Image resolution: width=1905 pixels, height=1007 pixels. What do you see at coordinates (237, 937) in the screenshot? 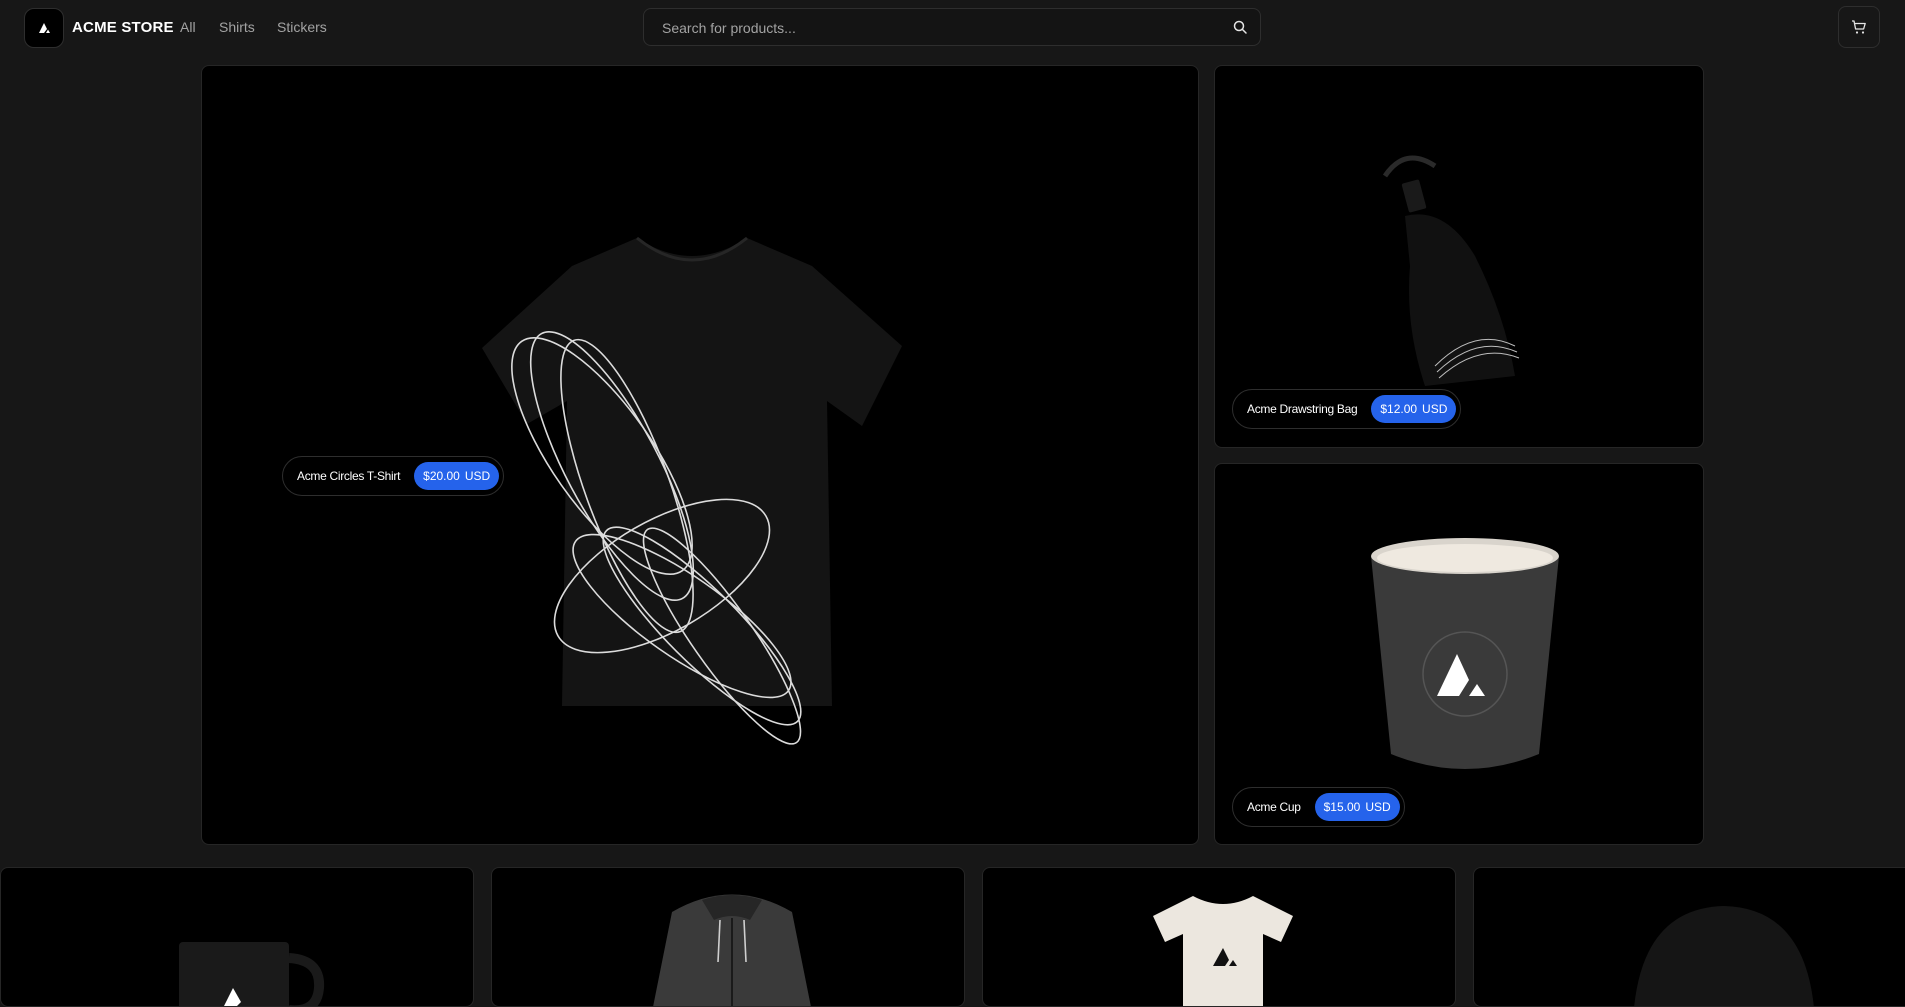
I see `carousel-item-mug` at bounding box center [237, 937].